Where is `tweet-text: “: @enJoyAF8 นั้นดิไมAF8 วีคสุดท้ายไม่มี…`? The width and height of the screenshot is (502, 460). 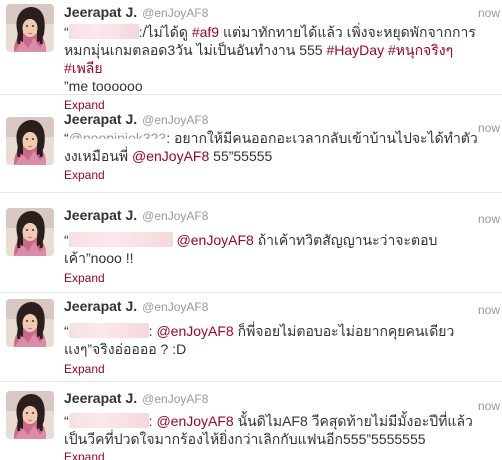 tweet-text: “: @enJoyAF8 นั้นดิไมAF8 วีคสุดท้ายไม่มี… is located at coordinates (274, 430).